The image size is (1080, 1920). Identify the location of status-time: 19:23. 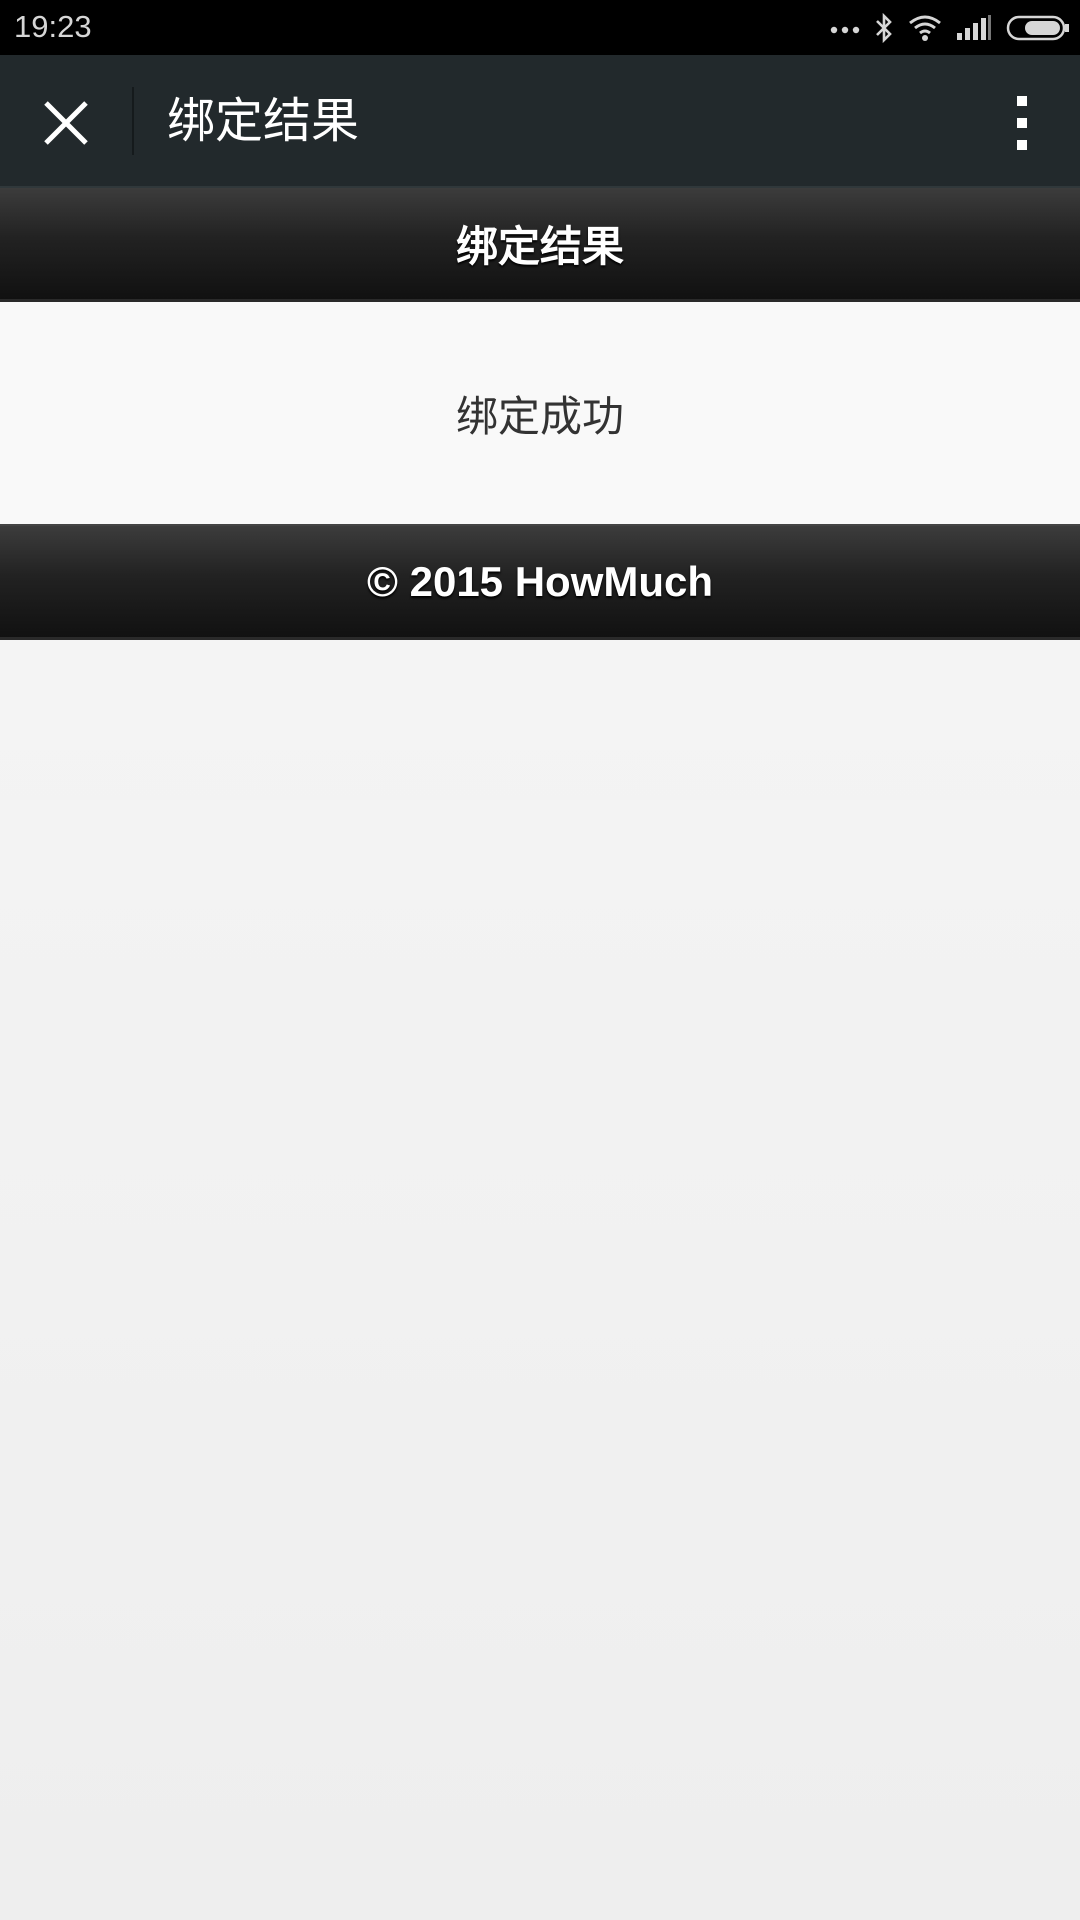
(53, 26).